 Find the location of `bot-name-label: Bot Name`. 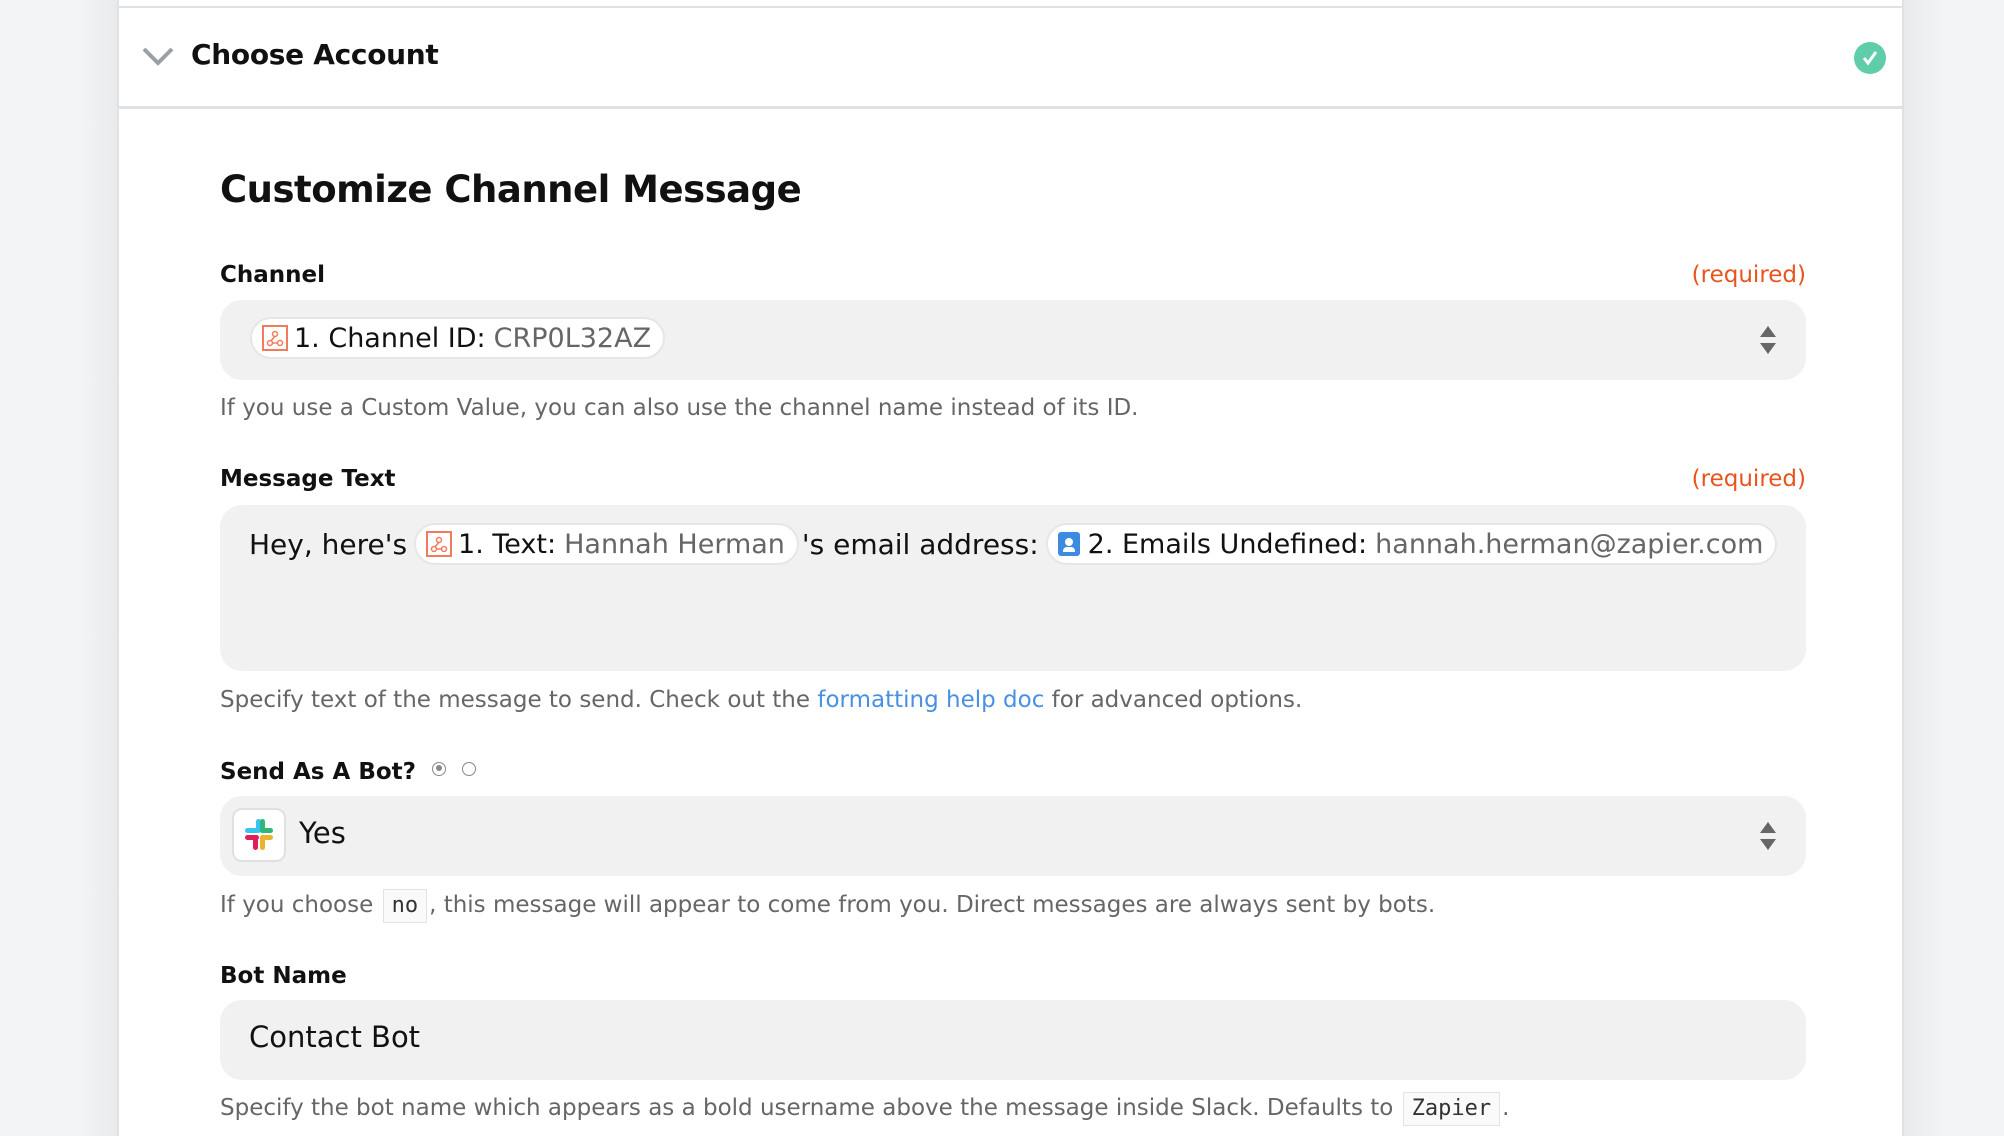

bot-name-label: Bot Name is located at coordinates (283, 976).